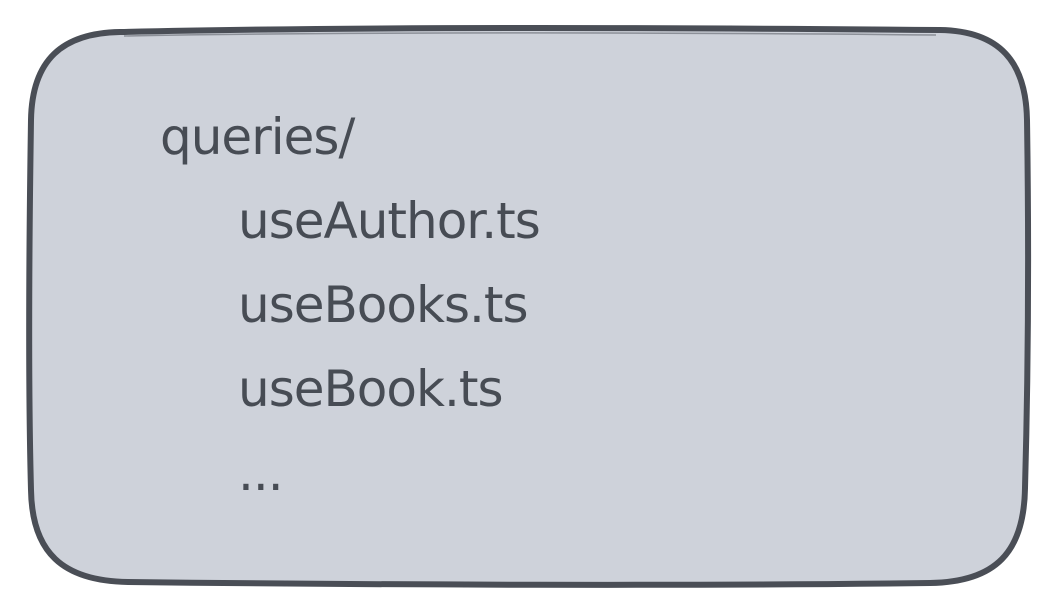  What do you see at coordinates (389, 221) in the screenshot?
I see `file-item: useAuthor.ts` at bounding box center [389, 221].